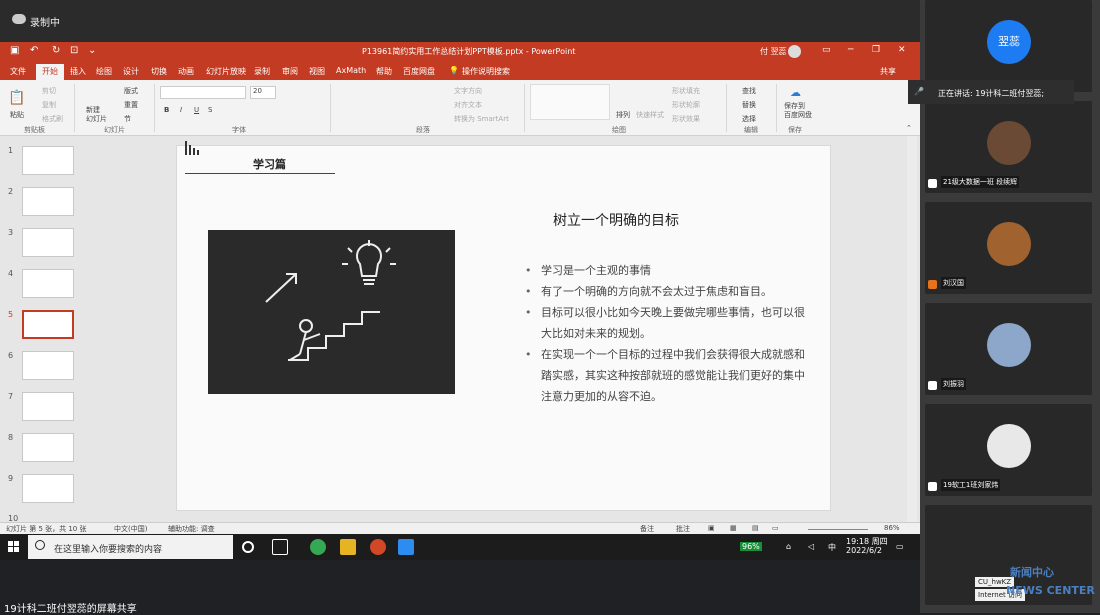  What do you see at coordinates (127, 119) in the screenshot?
I see `section-button: 节` at bounding box center [127, 119].